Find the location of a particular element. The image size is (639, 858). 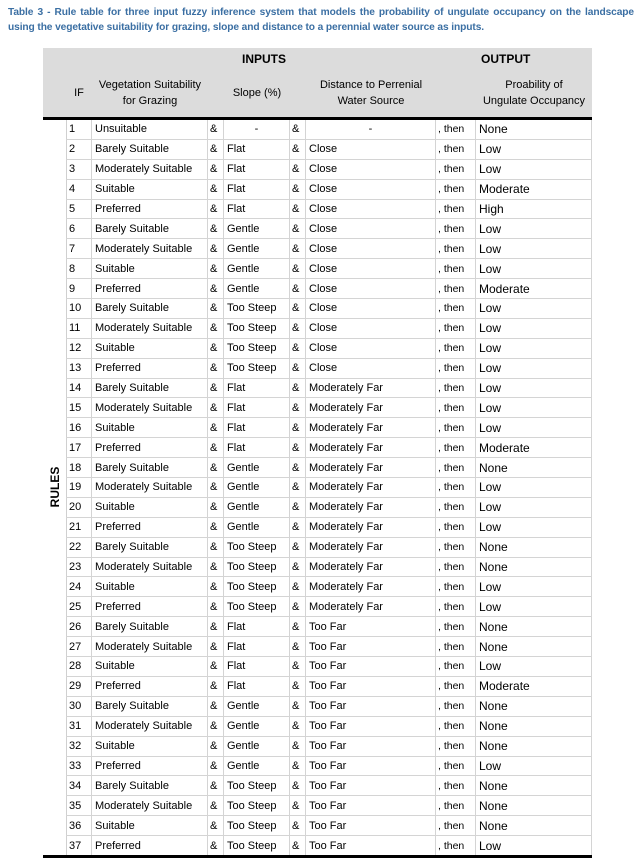

rule-number: 3 is located at coordinates (79, 169).